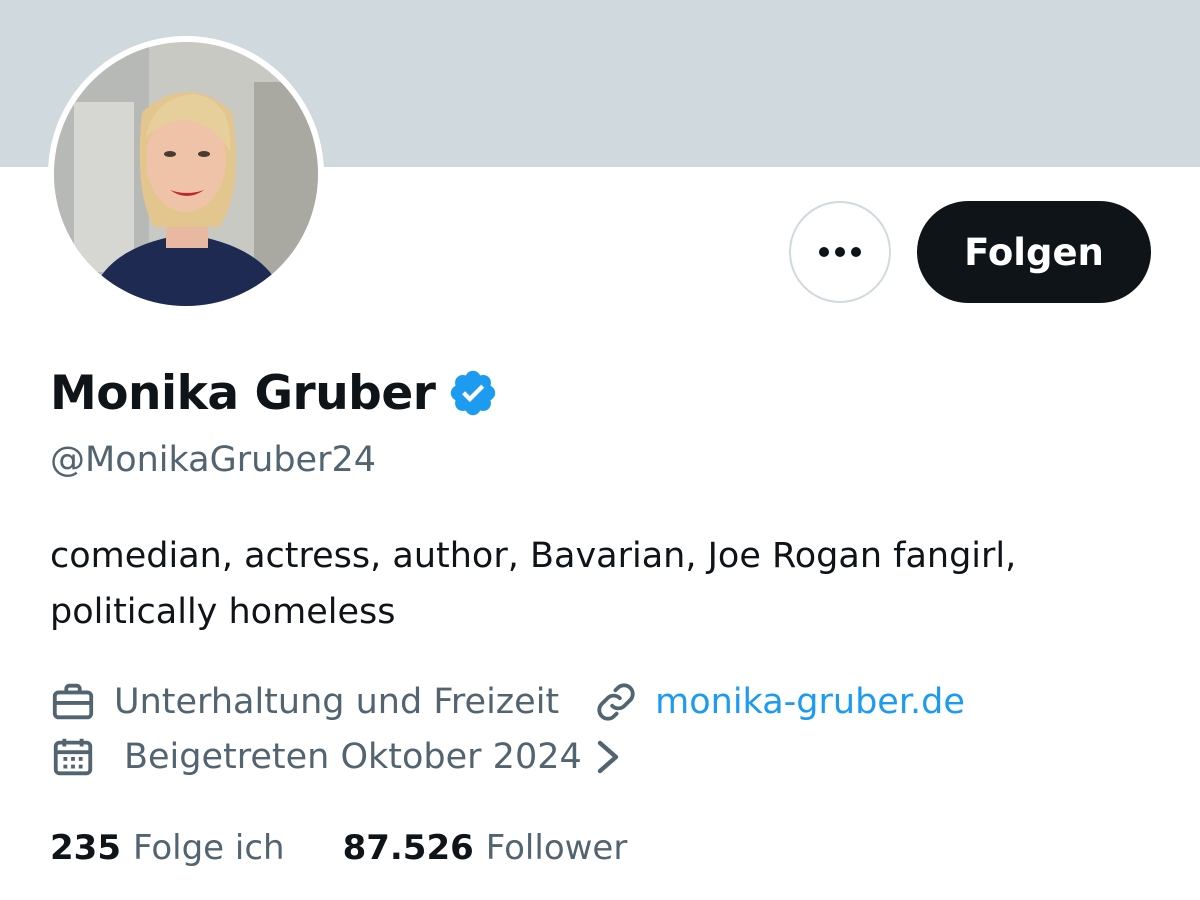 The image size is (1200, 900). I want to click on followers-label: Follower, so click(556, 848).